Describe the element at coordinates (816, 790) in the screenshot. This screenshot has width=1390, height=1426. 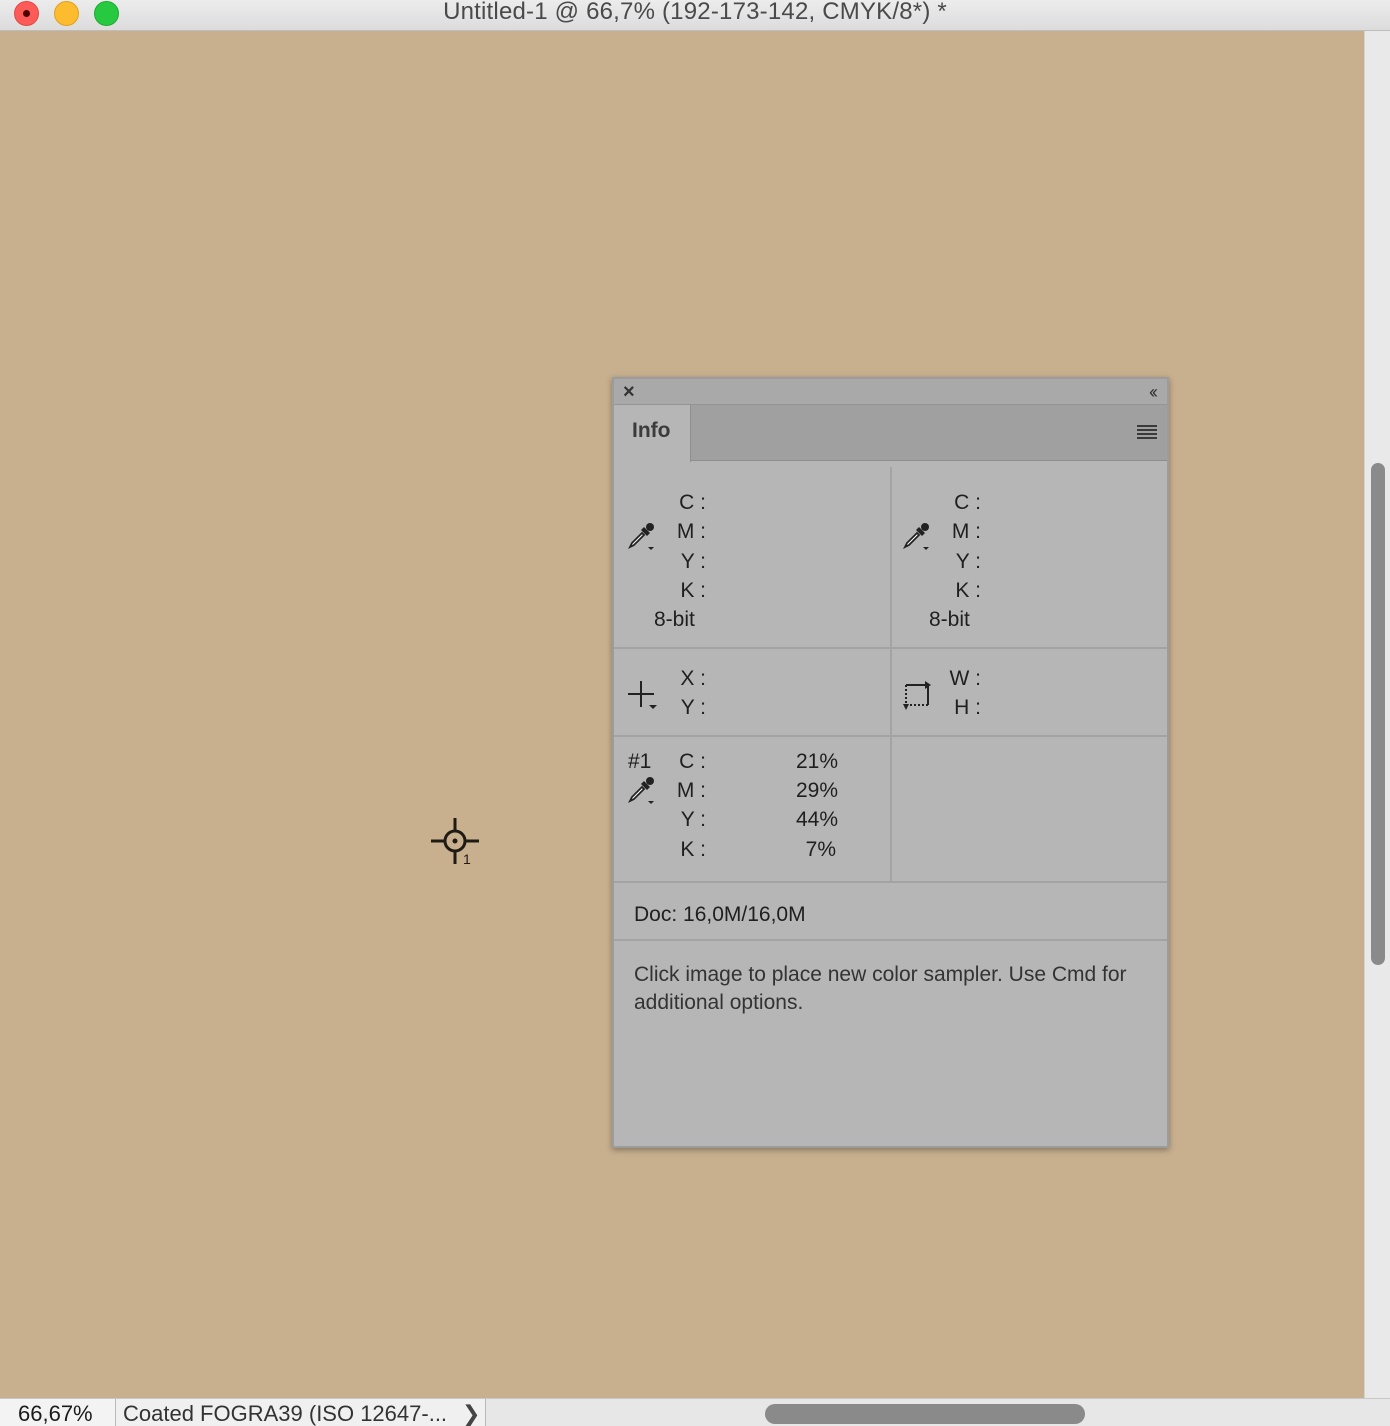
I see `sampler-m-value: 29%` at that location.